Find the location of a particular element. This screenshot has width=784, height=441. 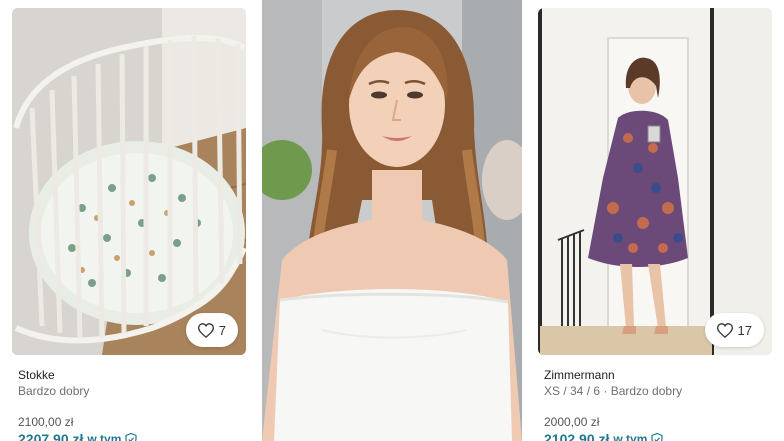

favorite-button: 17 is located at coordinates (734, 330).